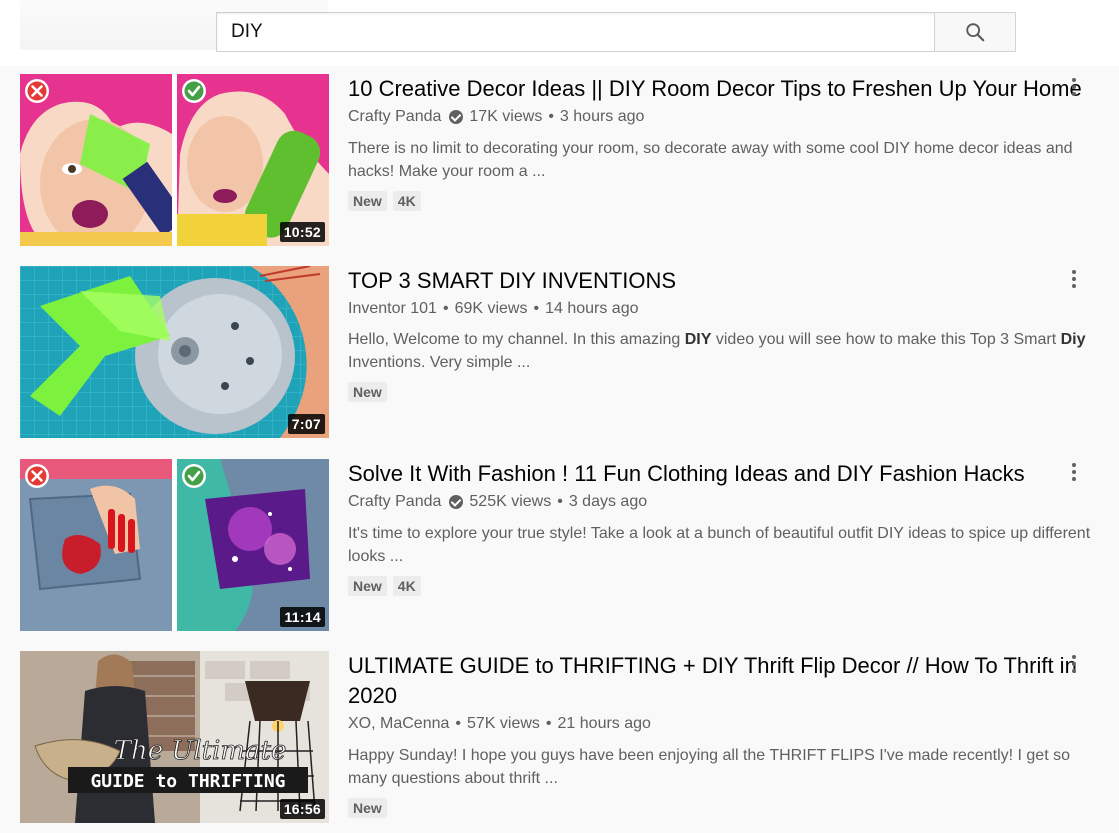 Image resolution: width=1119 pixels, height=833 pixels. I want to click on video-byline: XO, MaCenna • 57K views • 21 hours ago, so click(718, 724).